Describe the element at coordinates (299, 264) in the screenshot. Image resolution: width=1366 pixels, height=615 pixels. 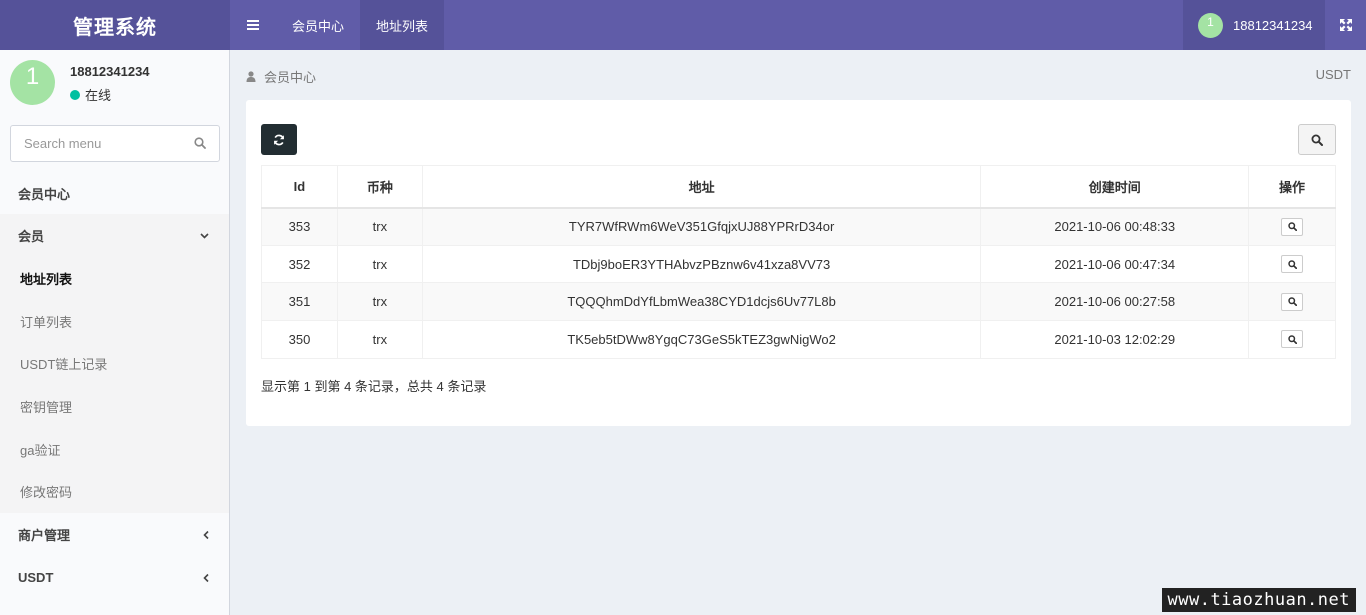
I see `cell-id: 352` at that location.